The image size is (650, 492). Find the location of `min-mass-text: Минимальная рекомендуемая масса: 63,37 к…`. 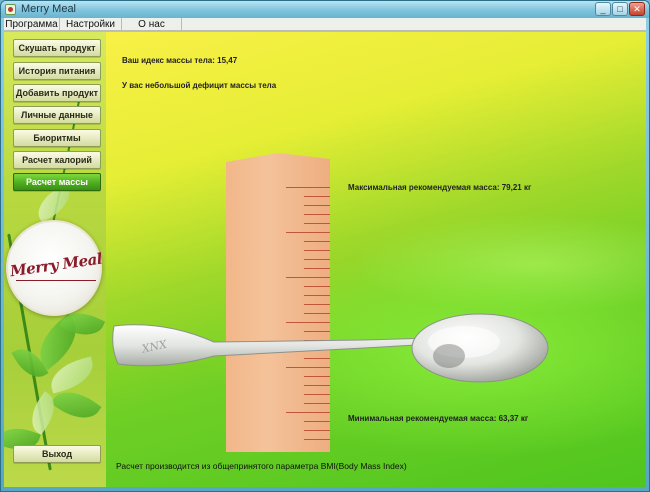

min-mass-text: Минимальная рекомендуемая масса: 63,37 к… is located at coordinates (438, 418).